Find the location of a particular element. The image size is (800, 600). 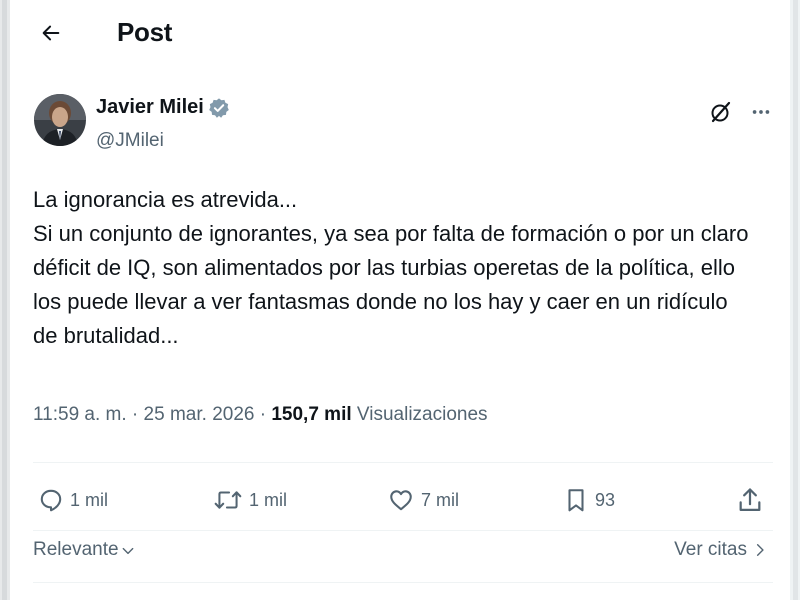

repost-button: 1 mil is located at coordinates (250, 500).